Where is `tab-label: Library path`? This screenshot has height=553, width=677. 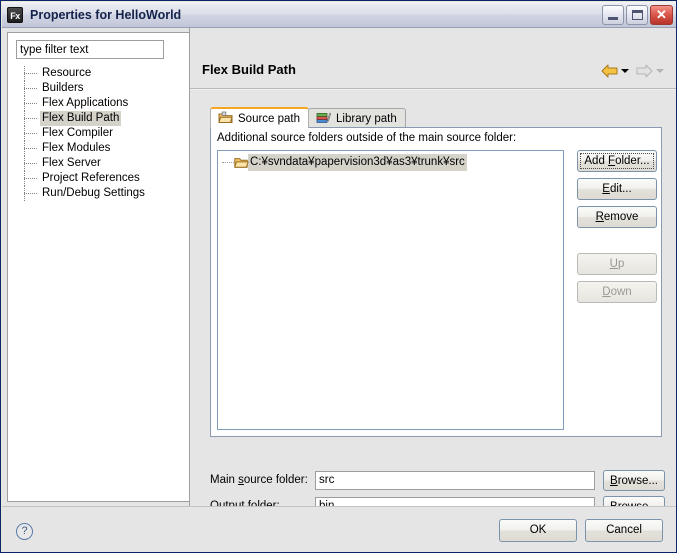
tab-label: Library path is located at coordinates (366, 118).